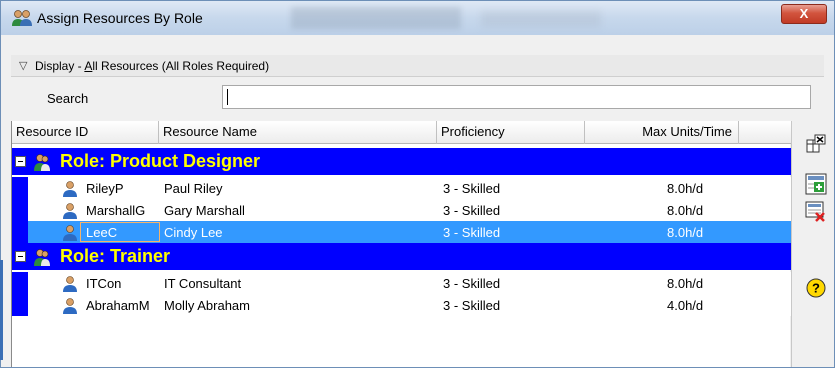 This screenshot has height=368, width=835. I want to click on resource-max-units: 4.0h/d, so click(685, 305).